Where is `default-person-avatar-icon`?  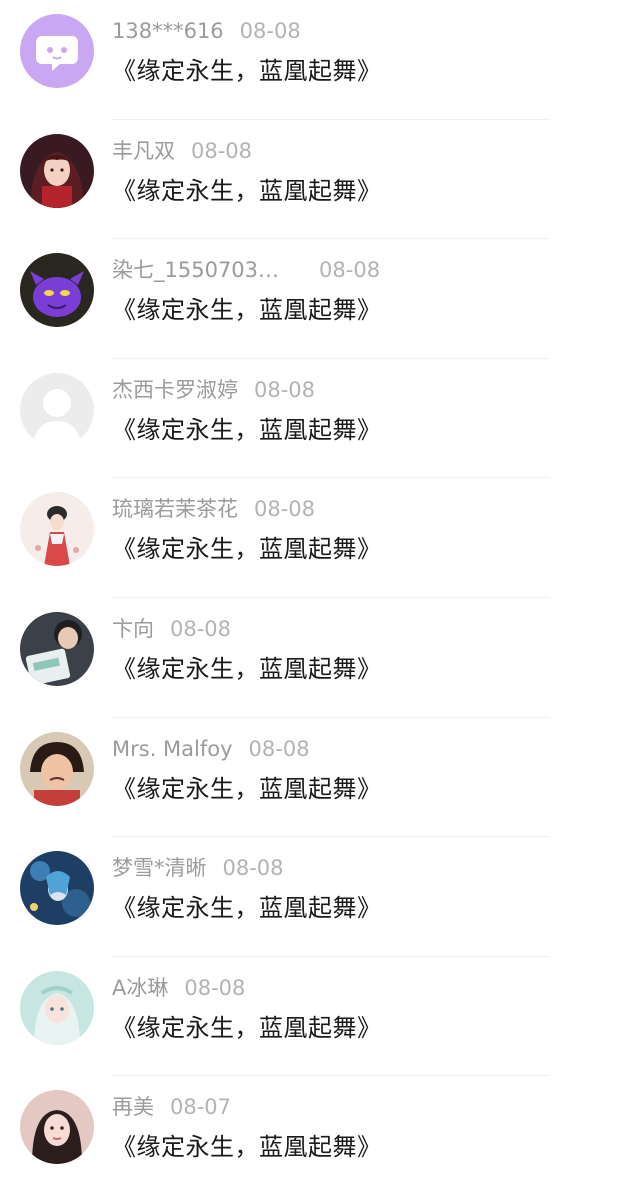
default-person-avatar-icon is located at coordinates (57, 409).